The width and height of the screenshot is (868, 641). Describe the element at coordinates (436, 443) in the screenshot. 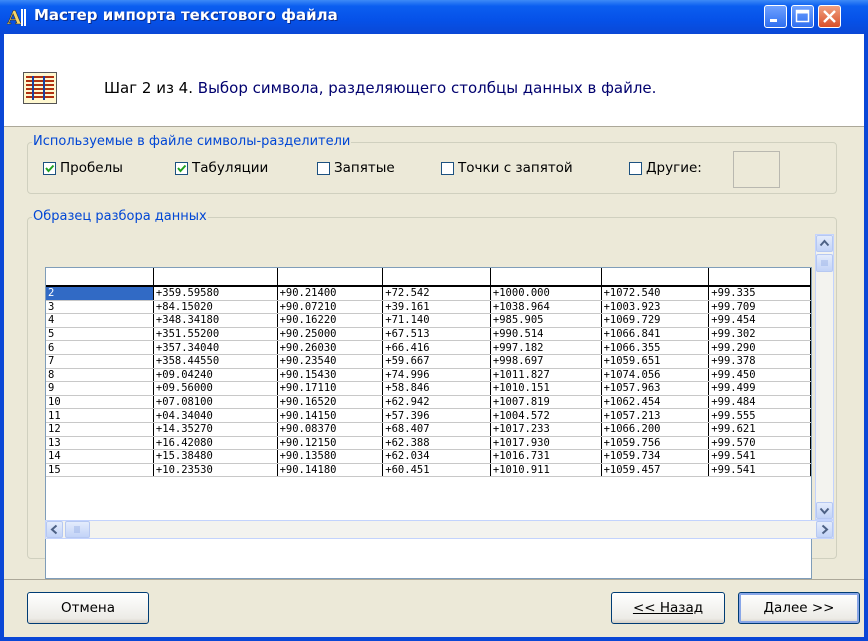

I see `table-cell: +62.388` at that location.